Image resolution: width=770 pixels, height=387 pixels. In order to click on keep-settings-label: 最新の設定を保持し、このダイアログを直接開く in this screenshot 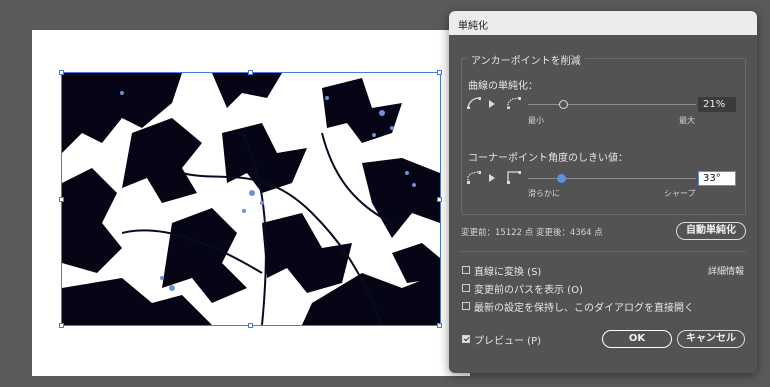, I will do `click(584, 308)`.